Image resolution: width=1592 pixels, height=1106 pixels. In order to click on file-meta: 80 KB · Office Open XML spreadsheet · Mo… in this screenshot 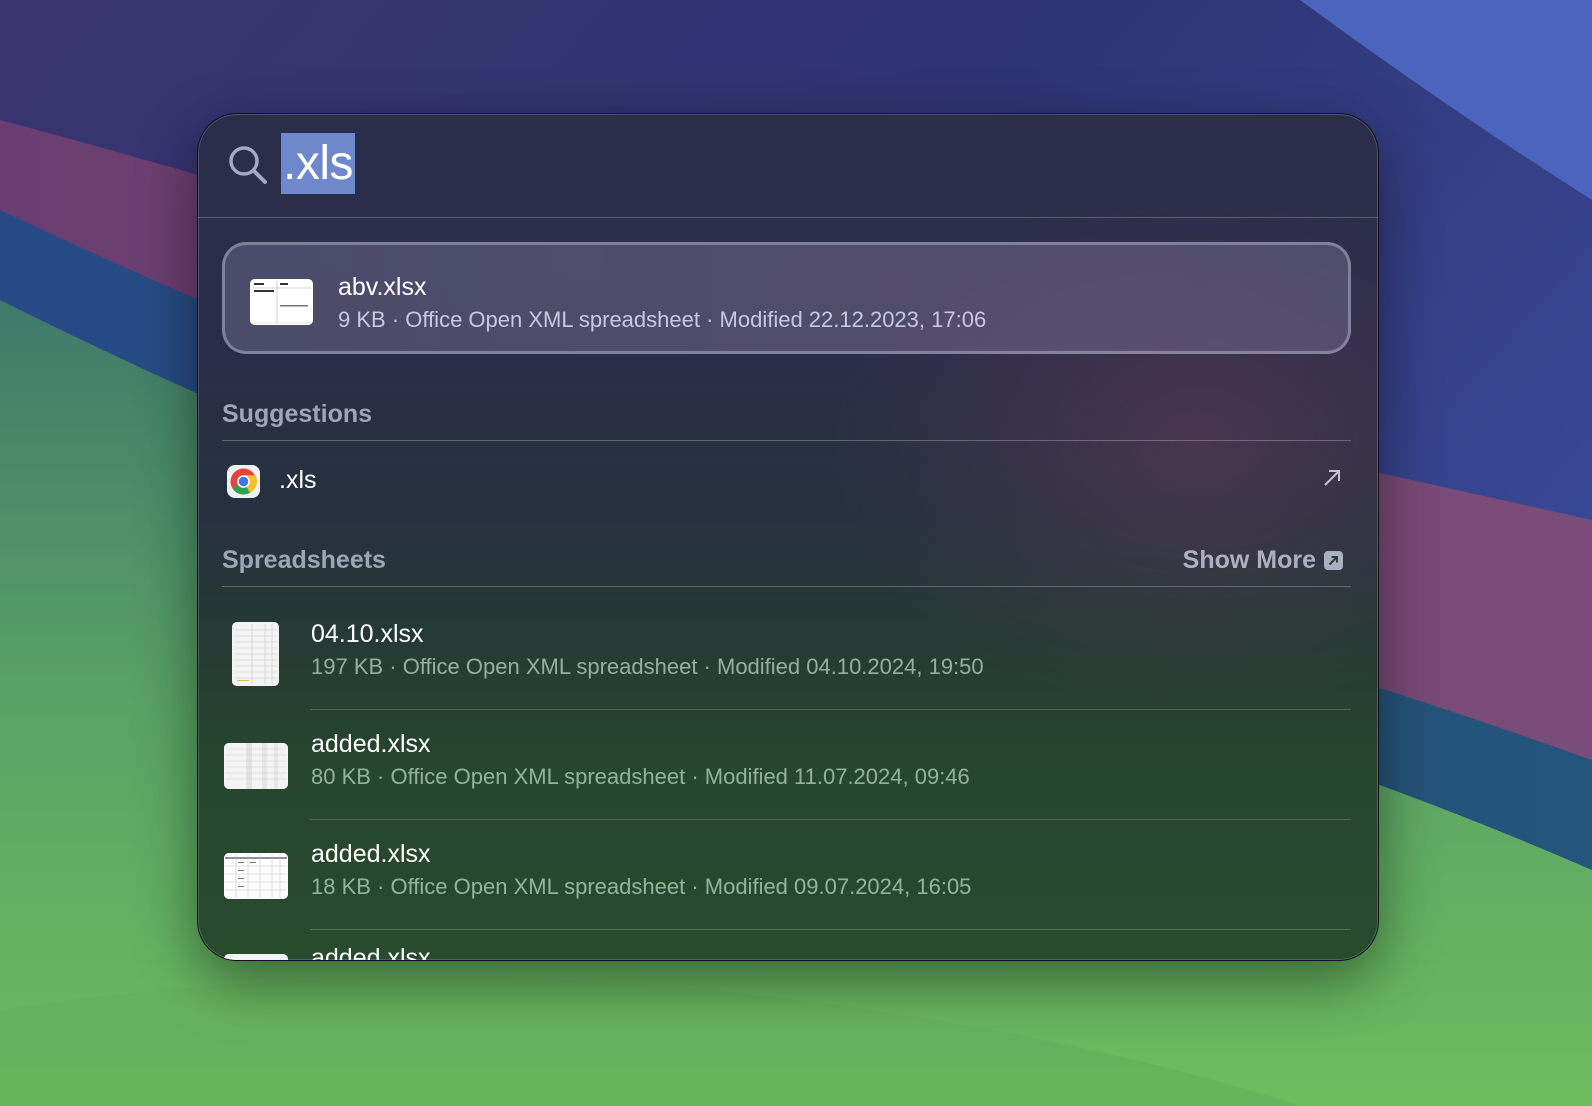, I will do `click(640, 776)`.